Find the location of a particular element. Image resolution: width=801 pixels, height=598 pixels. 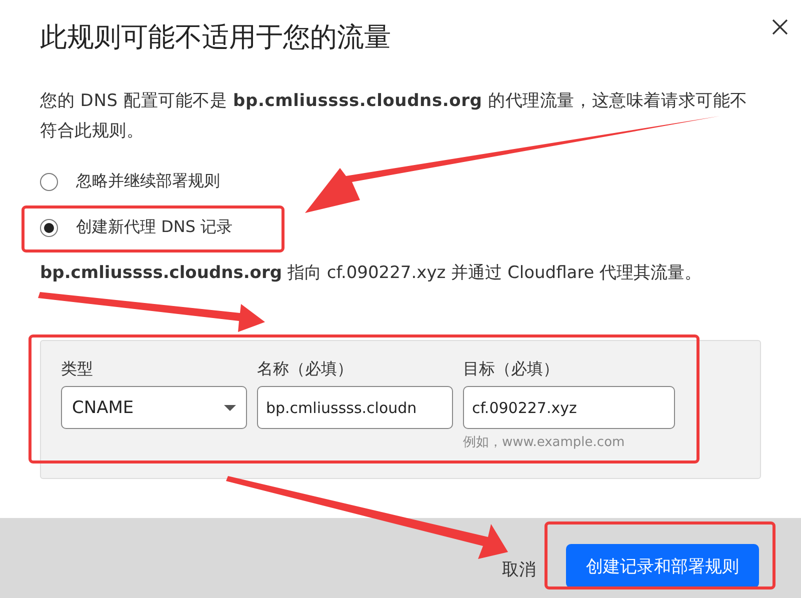

create-record-button: 创建记录和部署规则 is located at coordinates (662, 566).